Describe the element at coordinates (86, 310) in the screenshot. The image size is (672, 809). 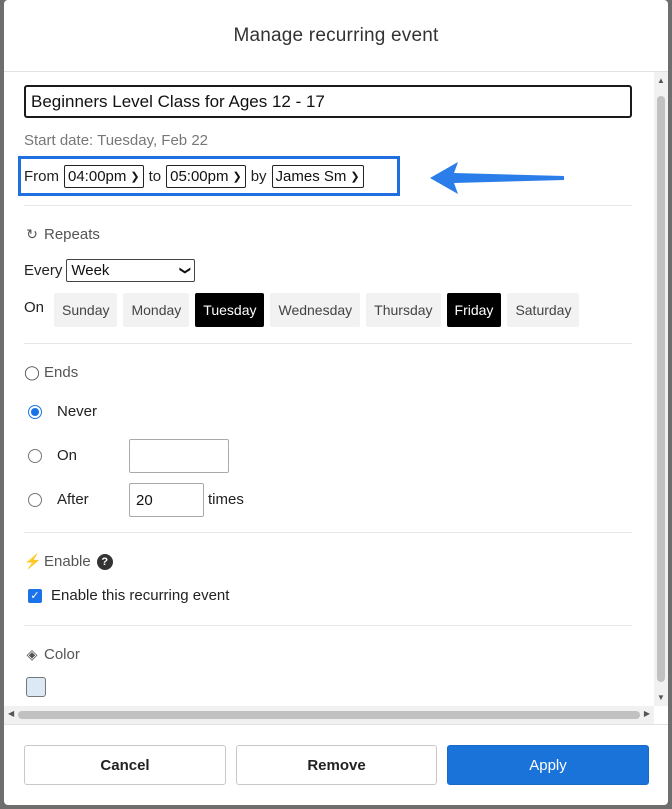
I see `day-sunday: Sunday` at that location.